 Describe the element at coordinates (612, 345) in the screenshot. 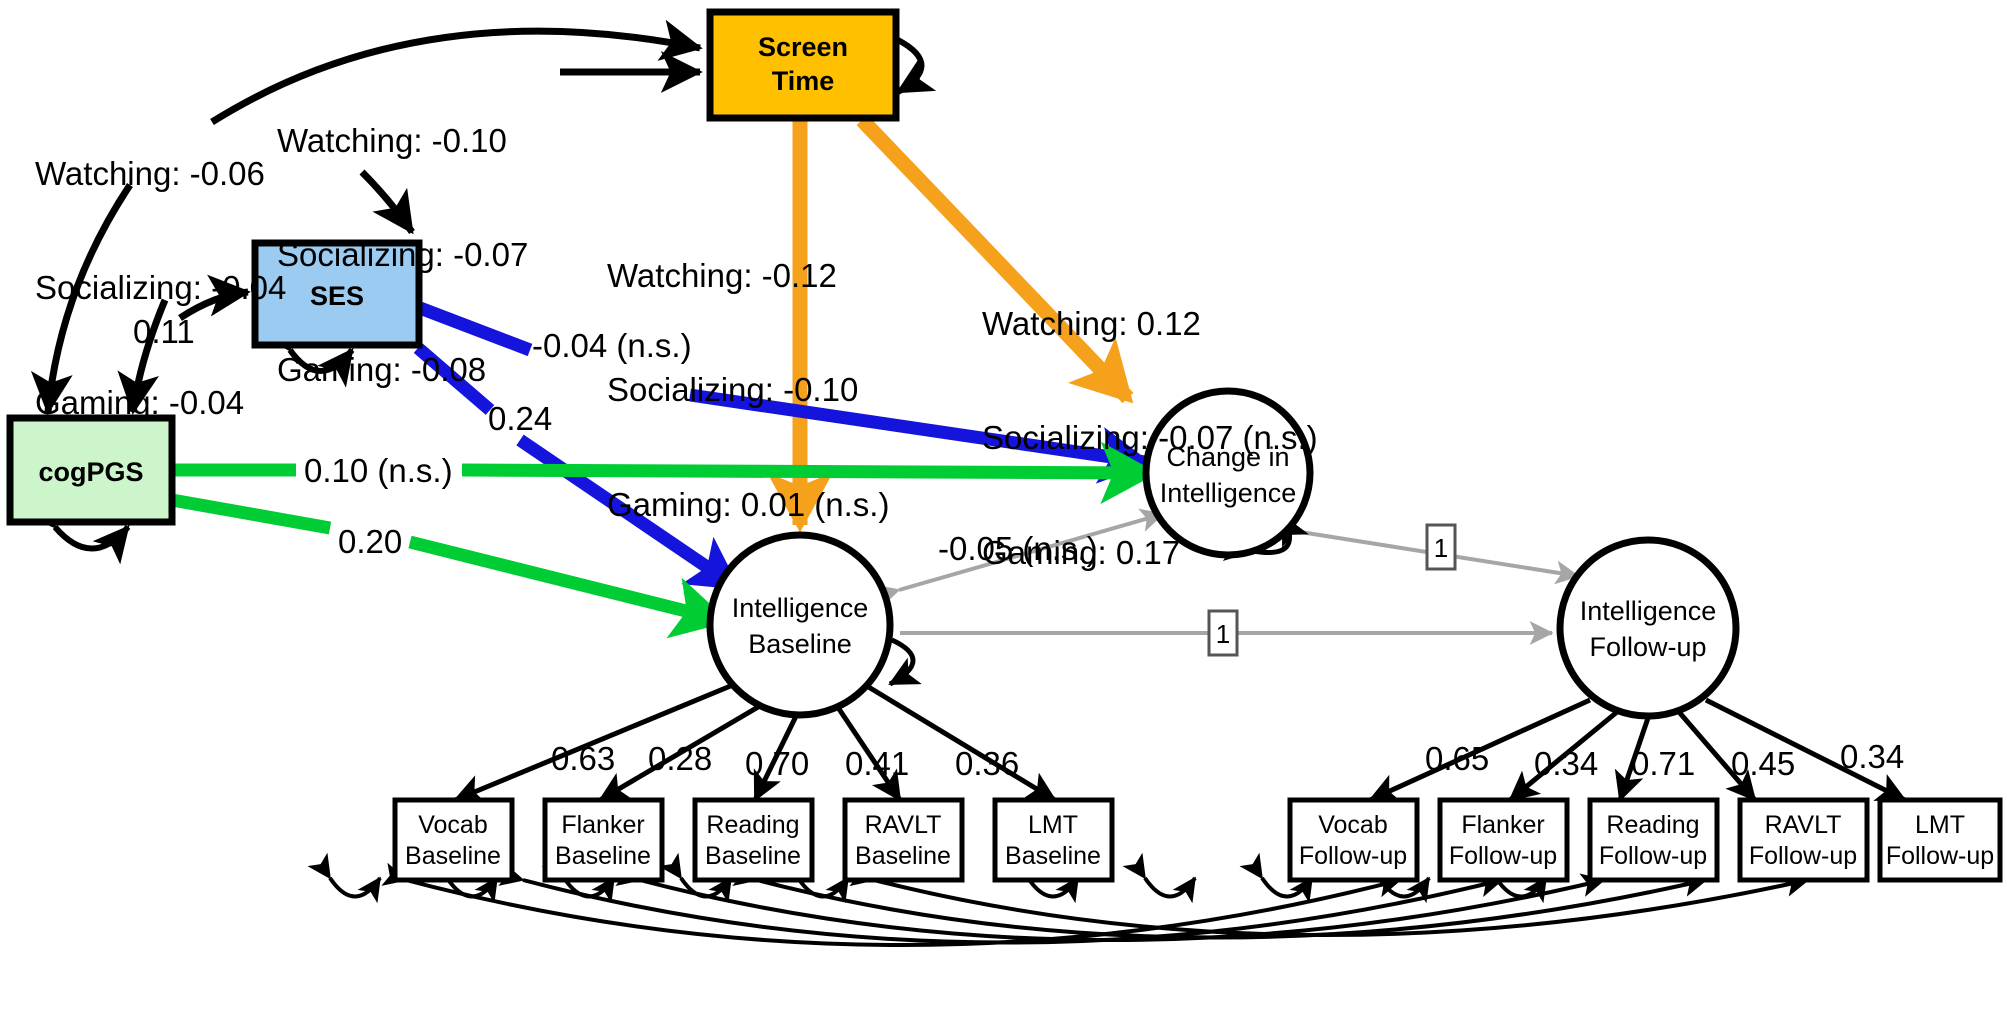

I see `label-ses-to-change: -0.04 (n.s.)` at that location.